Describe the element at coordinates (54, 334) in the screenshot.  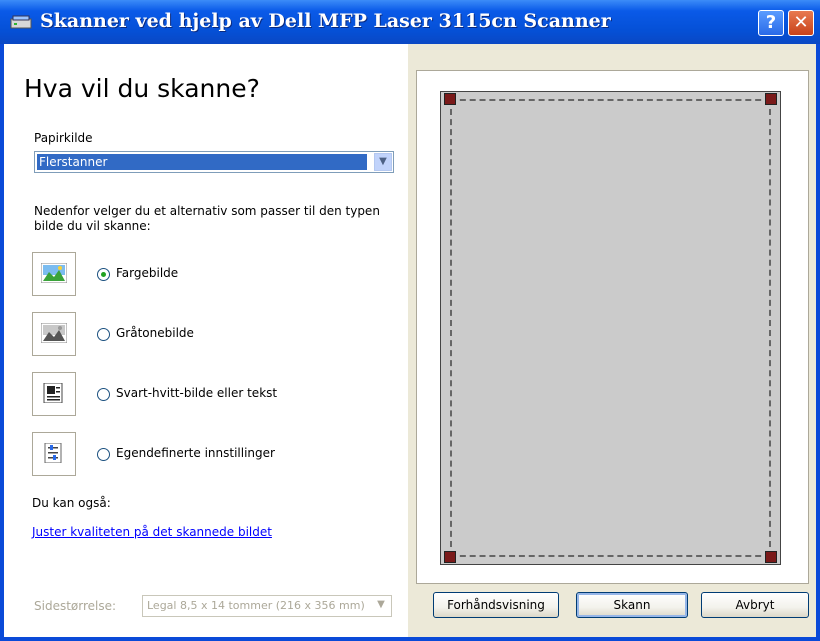
I see `grayscale-picture-icon` at that location.